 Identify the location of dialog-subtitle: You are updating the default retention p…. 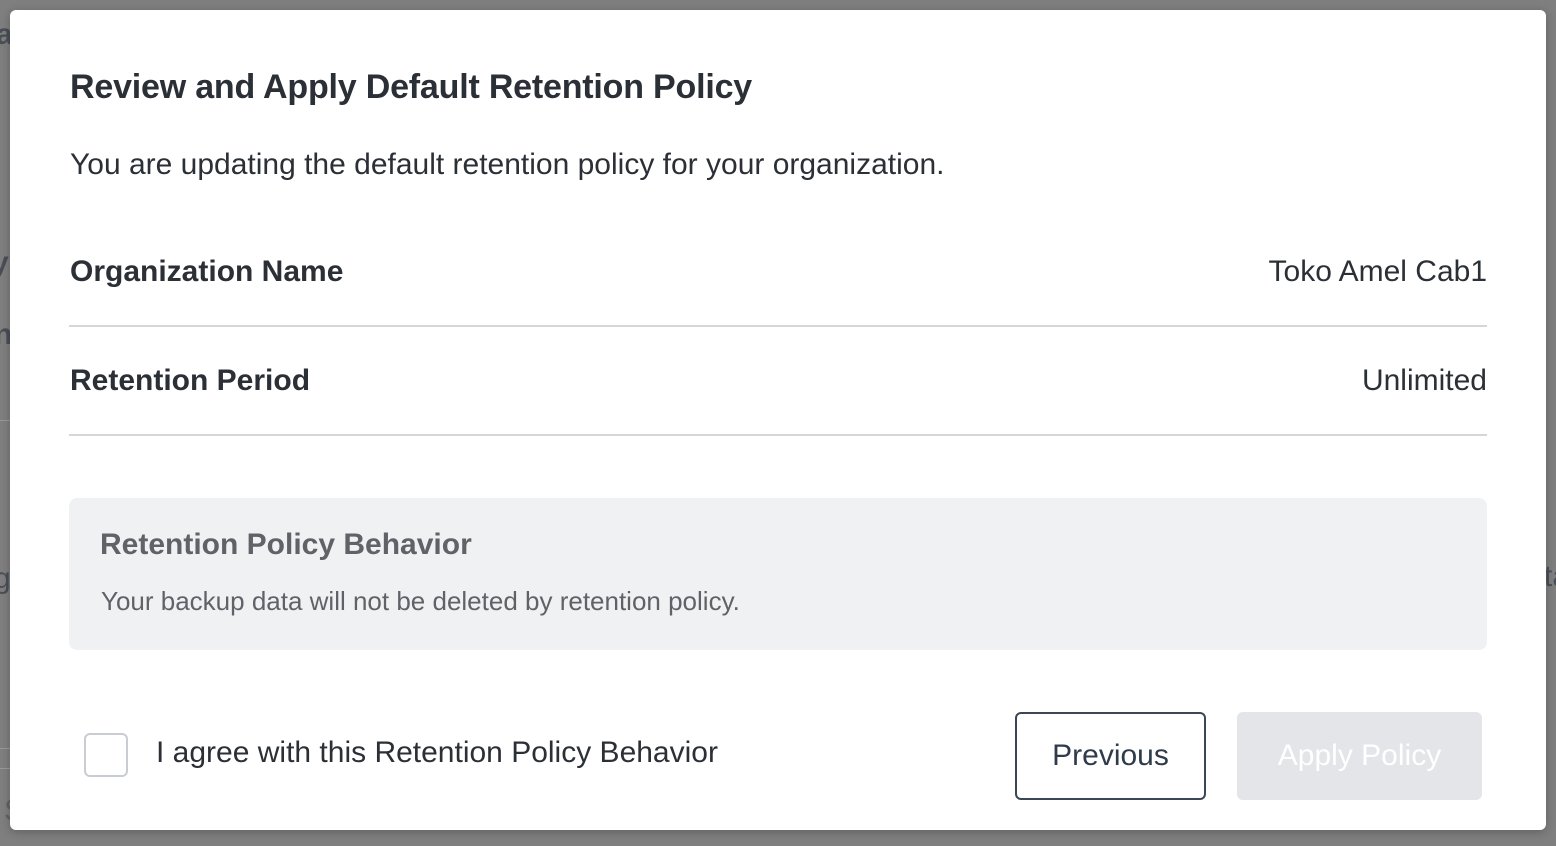
(507, 164).